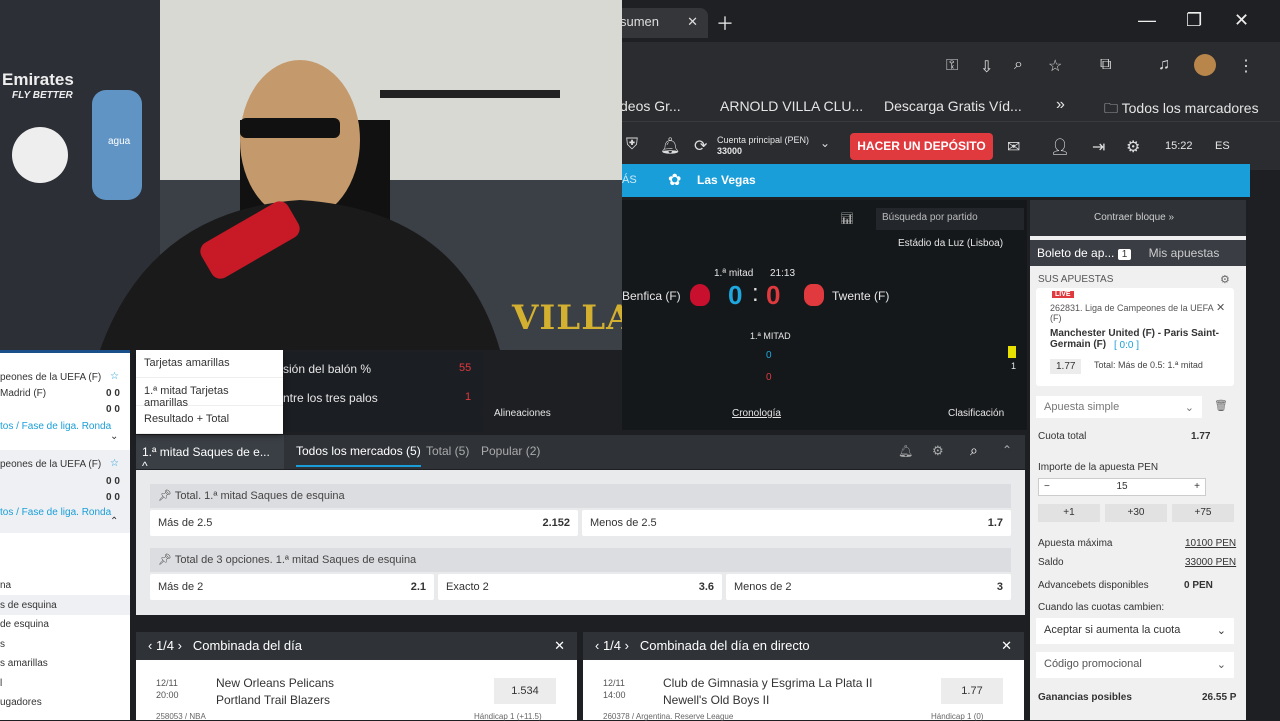  Describe the element at coordinates (55, 426) in the screenshot. I see `league-link-1: tos / Fase de liga. Ronda` at that location.